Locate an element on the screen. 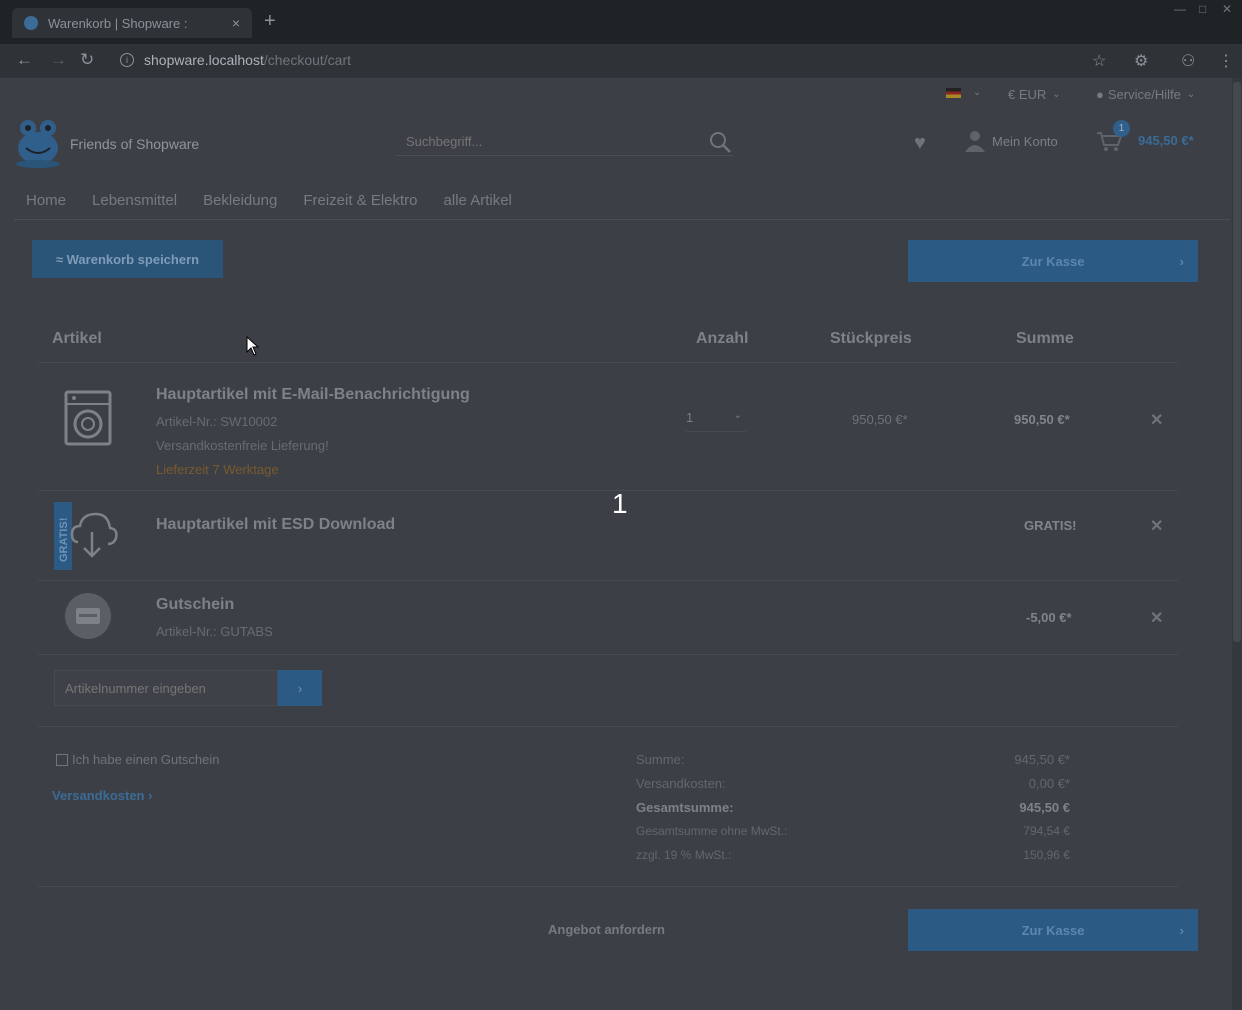 Image resolution: width=1242 pixels, height=1010 pixels. total-label: Gesamtsumme: is located at coordinates (685, 807).